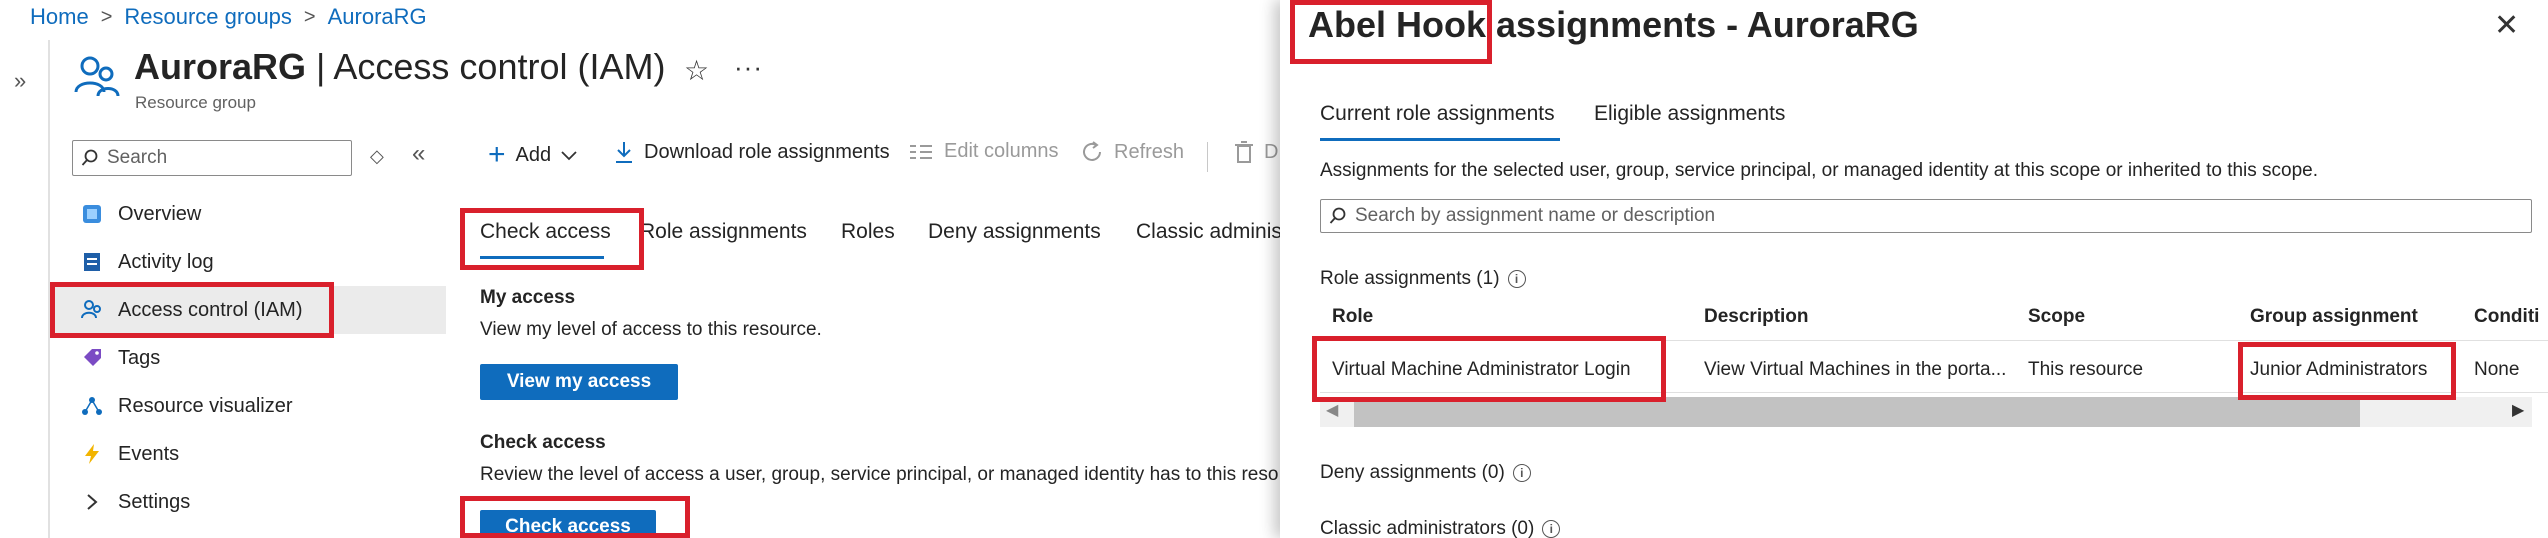 This screenshot has width=2548, height=538. Describe the element at coordinates (1934, 340) in the screenshot. I see `header-divider` at that location.